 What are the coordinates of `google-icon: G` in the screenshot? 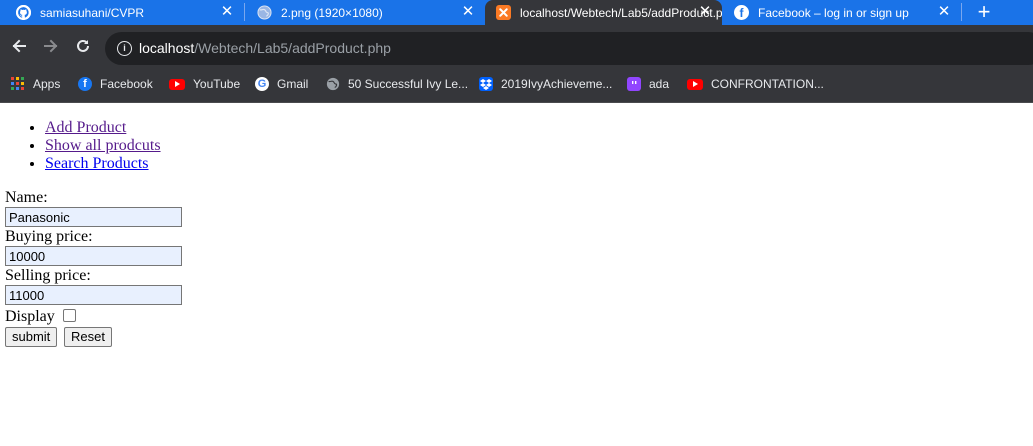 It's located at (262, 84).